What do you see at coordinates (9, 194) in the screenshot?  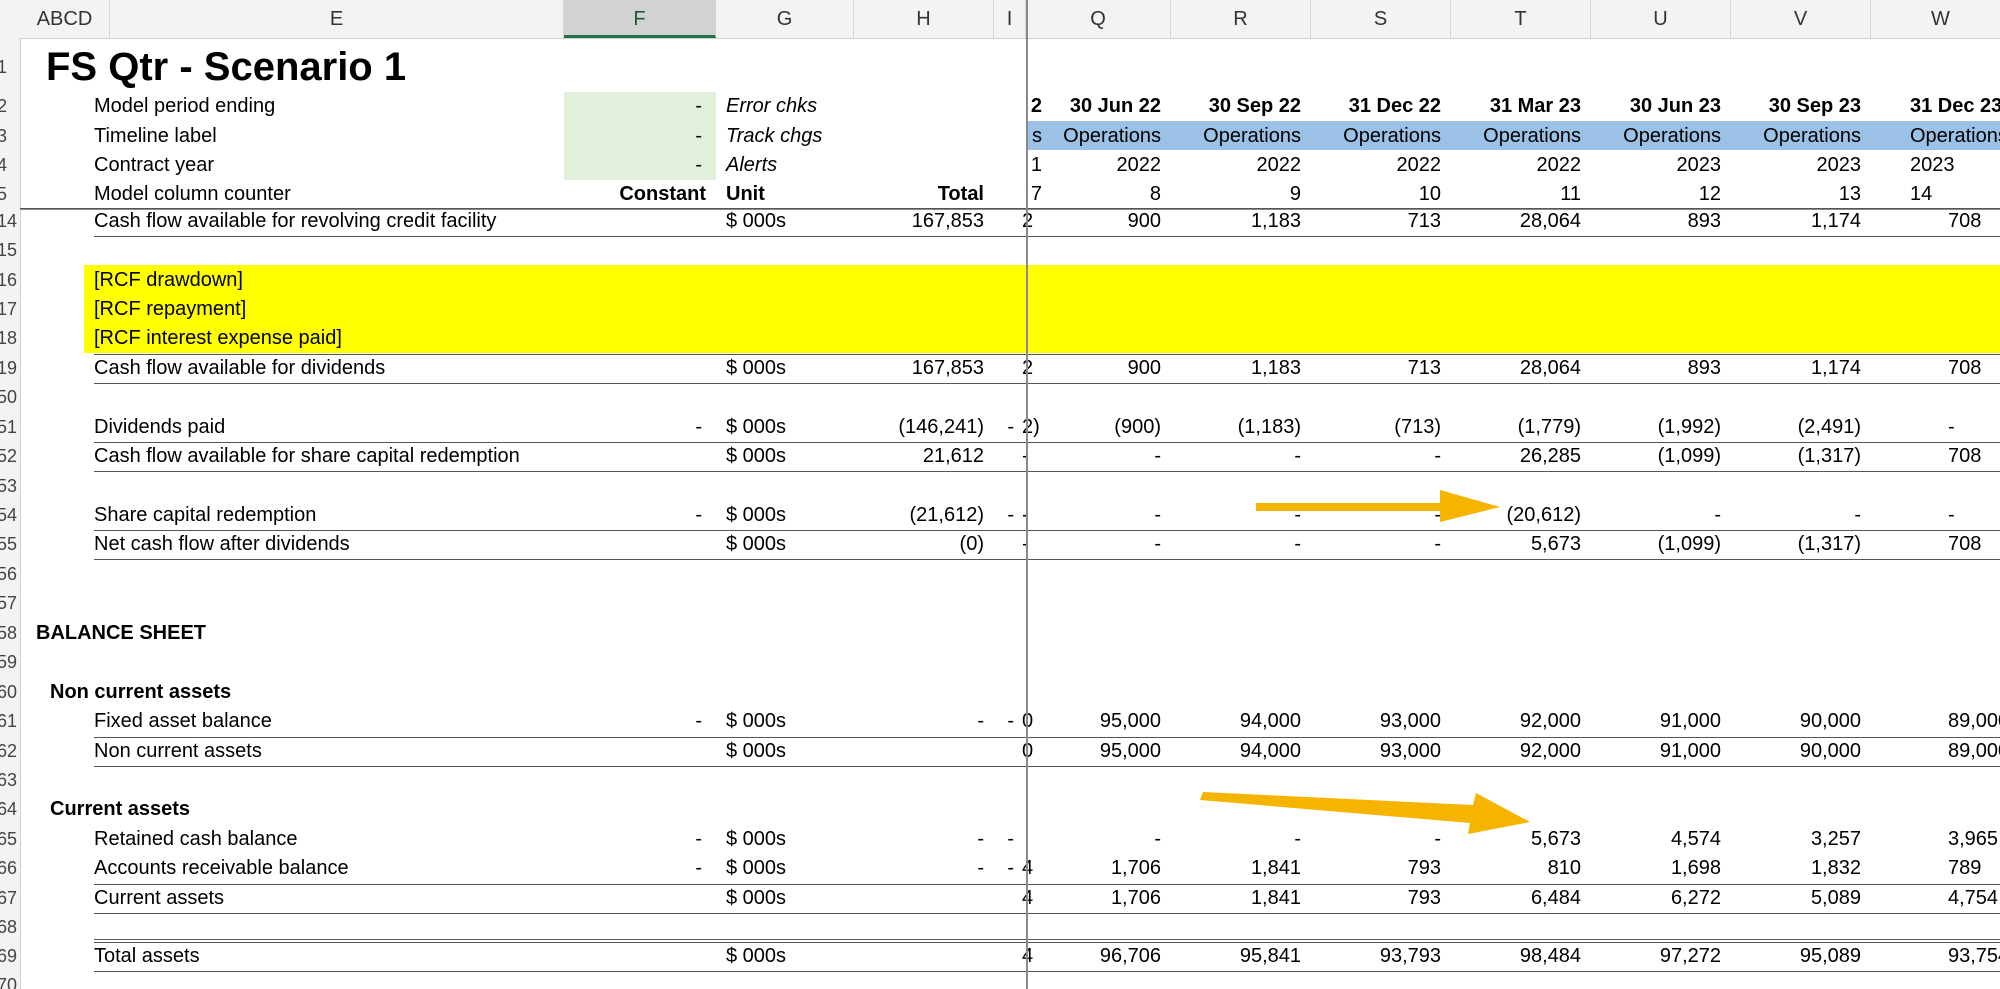 I see `row-header-5: 5` at bounding box center [9, 194].